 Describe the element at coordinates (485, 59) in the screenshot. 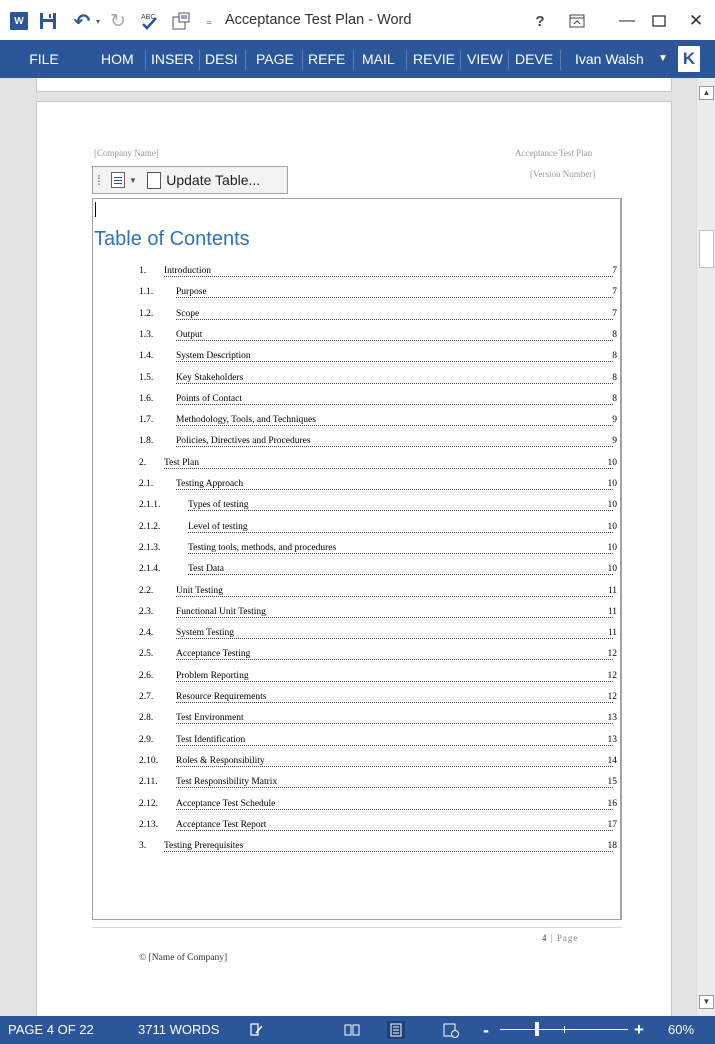

I see `tab-view: VIEW` at that location.